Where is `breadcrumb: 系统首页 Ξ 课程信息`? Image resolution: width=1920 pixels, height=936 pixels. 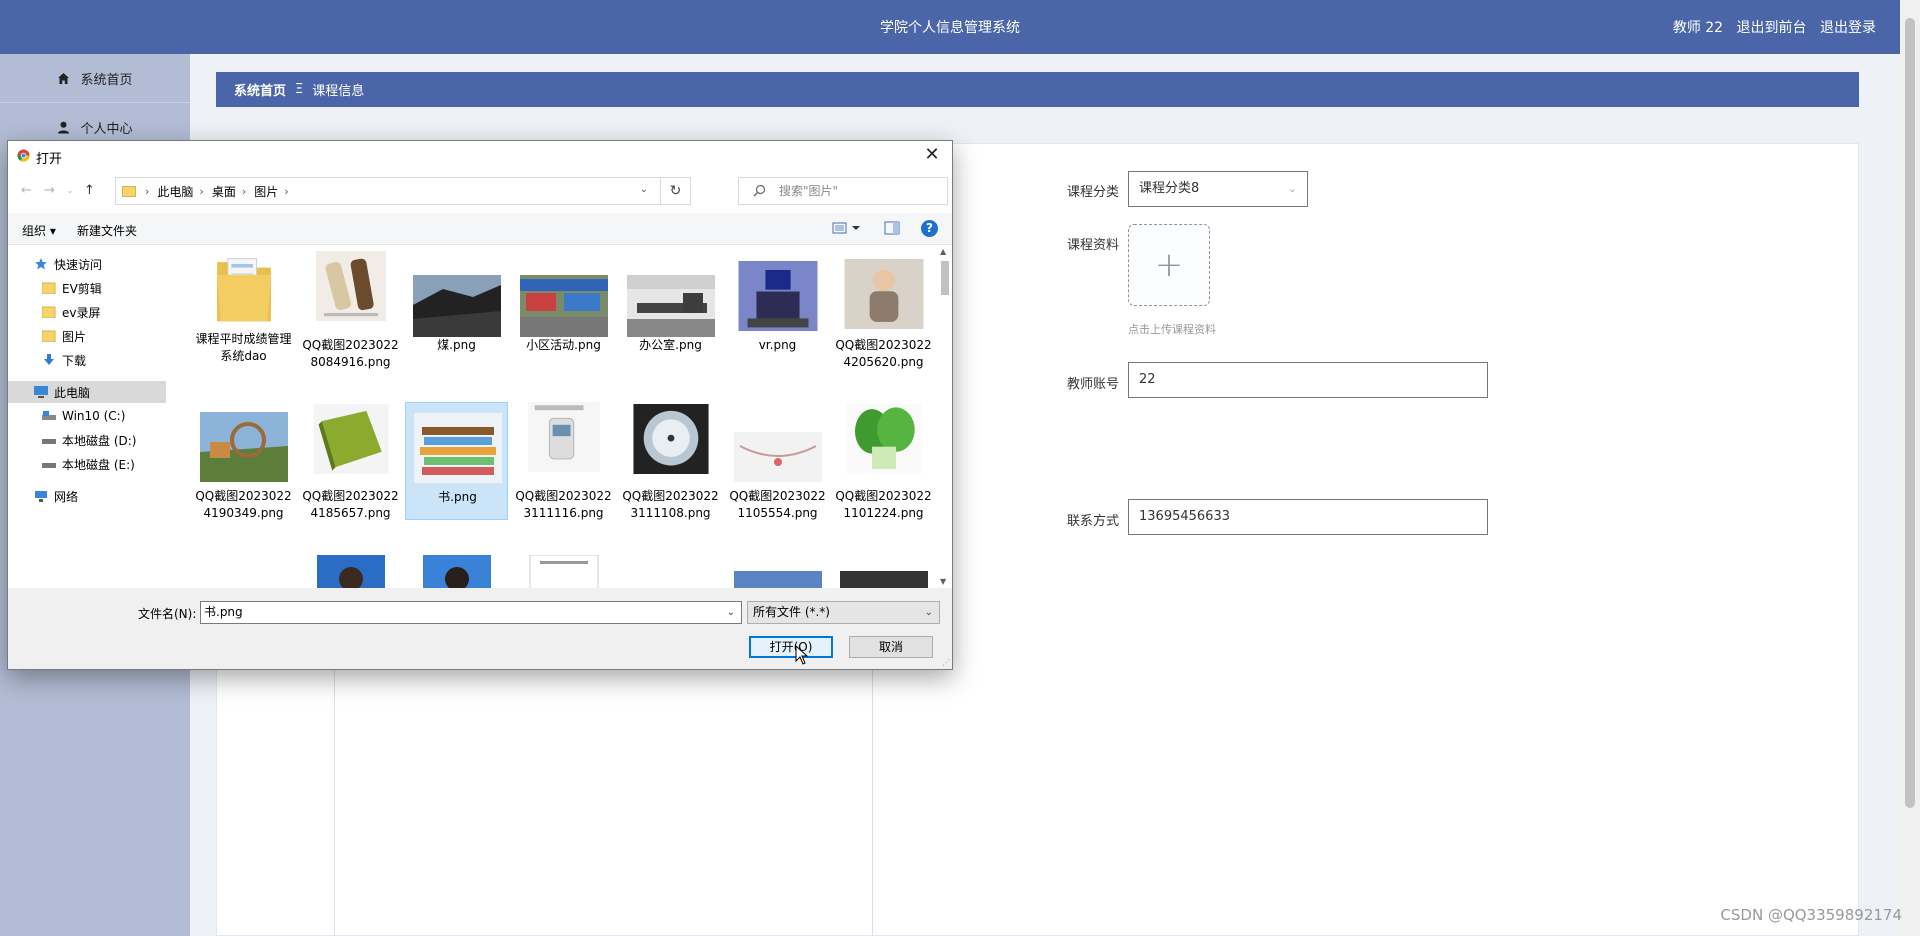
breadcrumb: 系统首页 Ξ 课程信息 is located at coordinates (1037, 89).